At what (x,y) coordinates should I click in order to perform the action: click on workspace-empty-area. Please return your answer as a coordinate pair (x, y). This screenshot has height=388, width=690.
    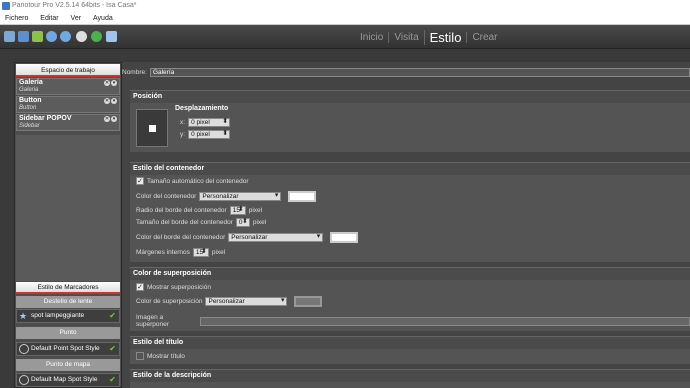
    Looking at the image, I should click on (68, 208).